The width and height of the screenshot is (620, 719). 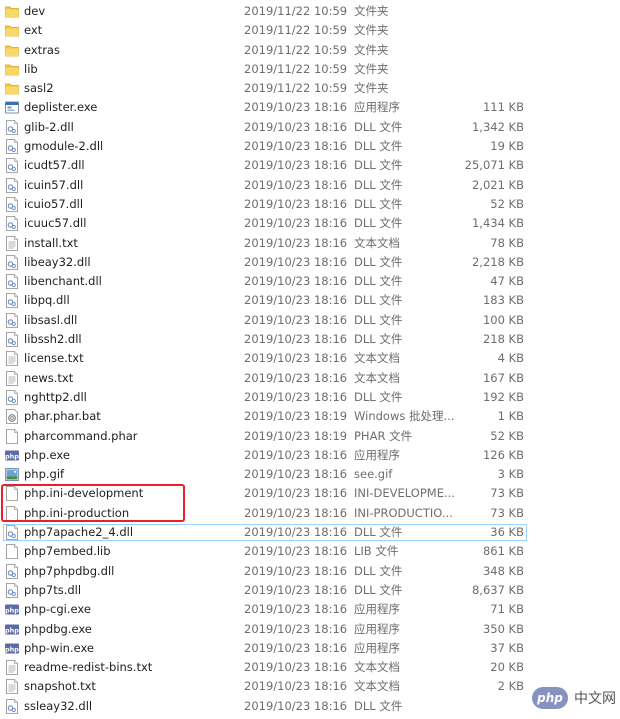 I want to click on file-name: php7ts.dll, so click(x=53, y=589).